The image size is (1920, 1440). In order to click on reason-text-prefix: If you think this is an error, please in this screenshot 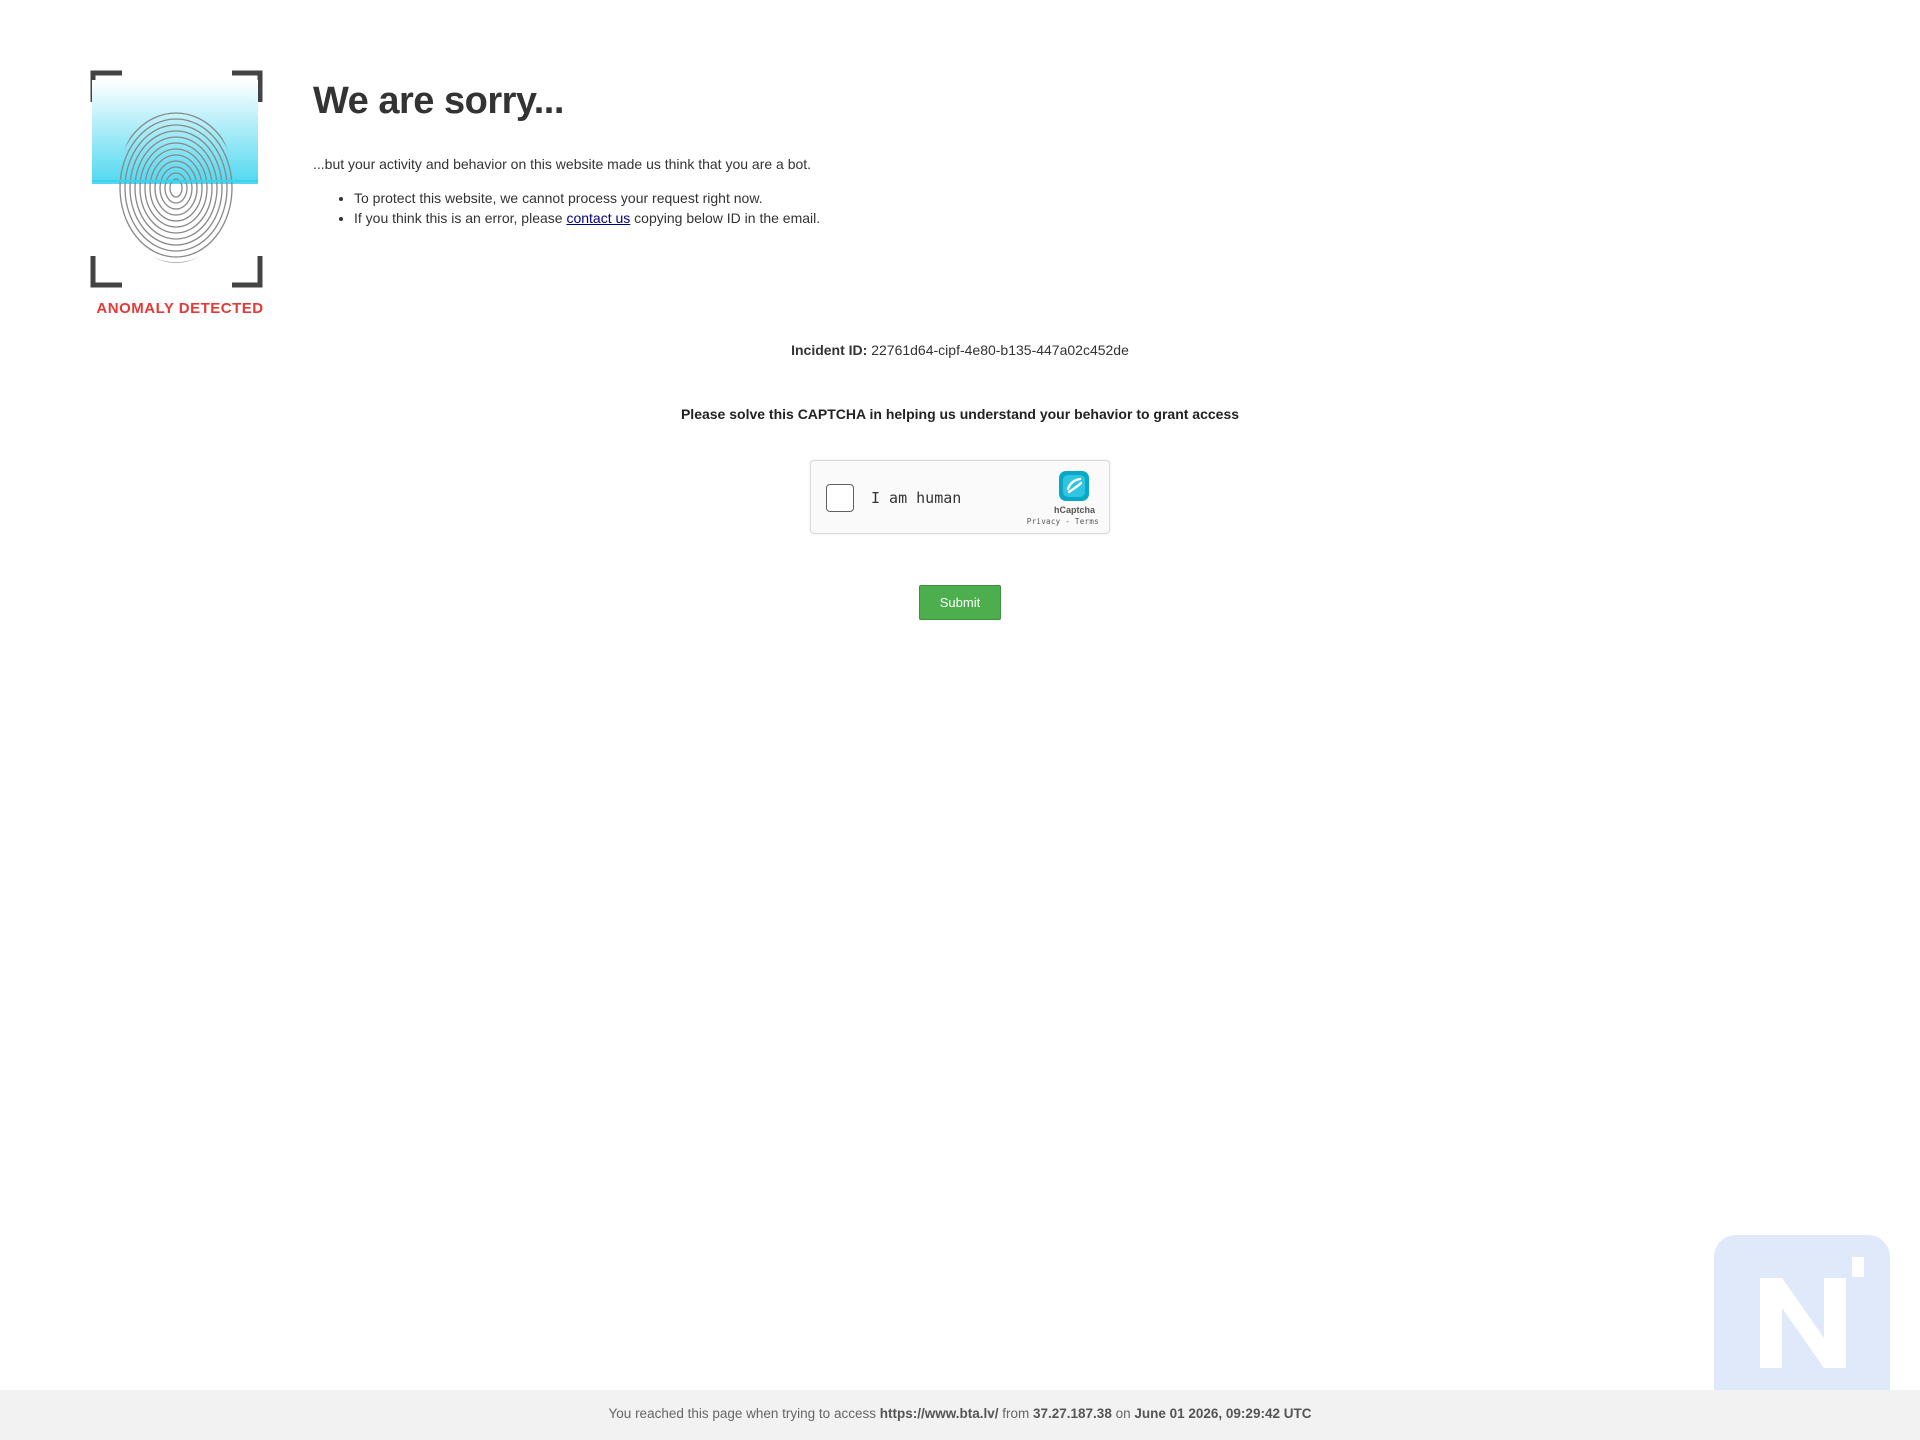, I will do `click(460, 218)`.